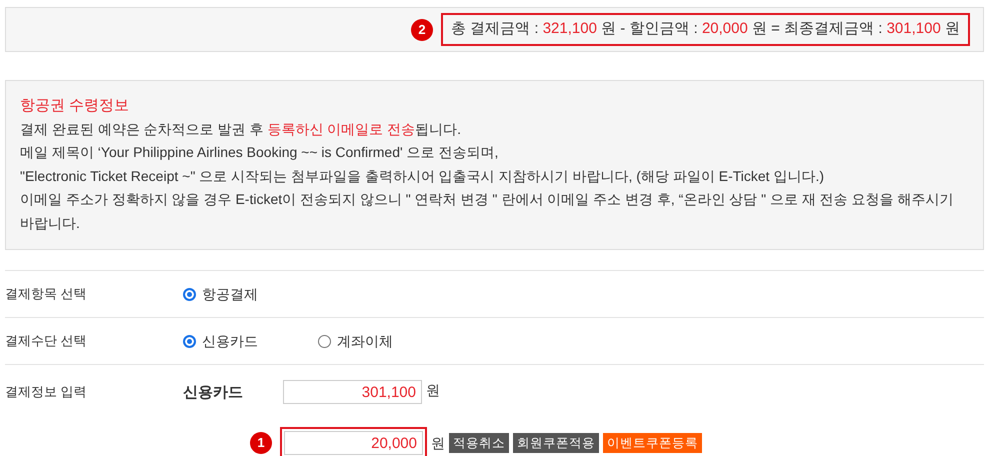  What do you see at coordinates (352, 392) in the screenshot?
I see `amount-field: 301,100` at bounding box center [352, 392].